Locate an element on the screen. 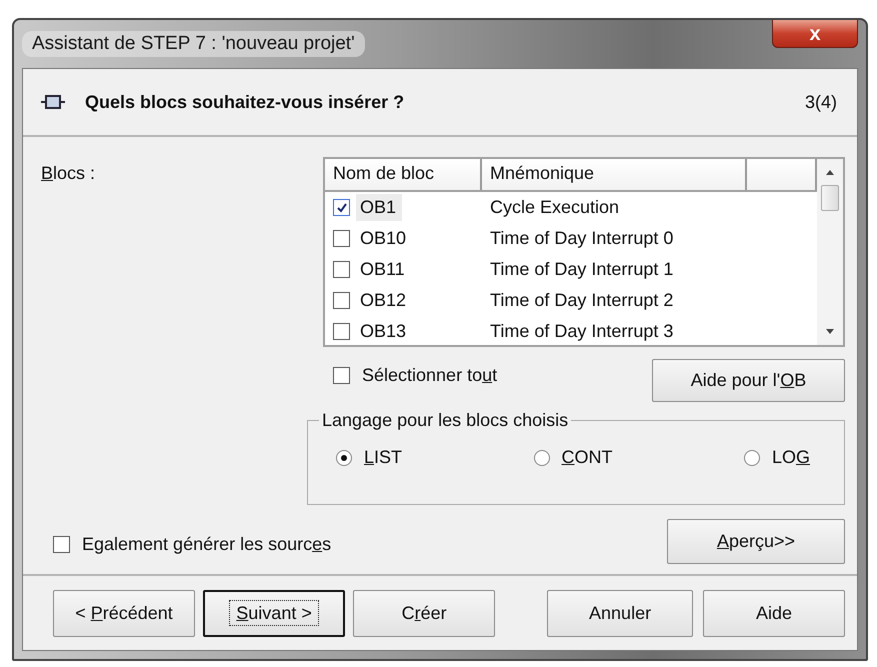  wizard-button: Suivant > is located at coordinates (274, 613).